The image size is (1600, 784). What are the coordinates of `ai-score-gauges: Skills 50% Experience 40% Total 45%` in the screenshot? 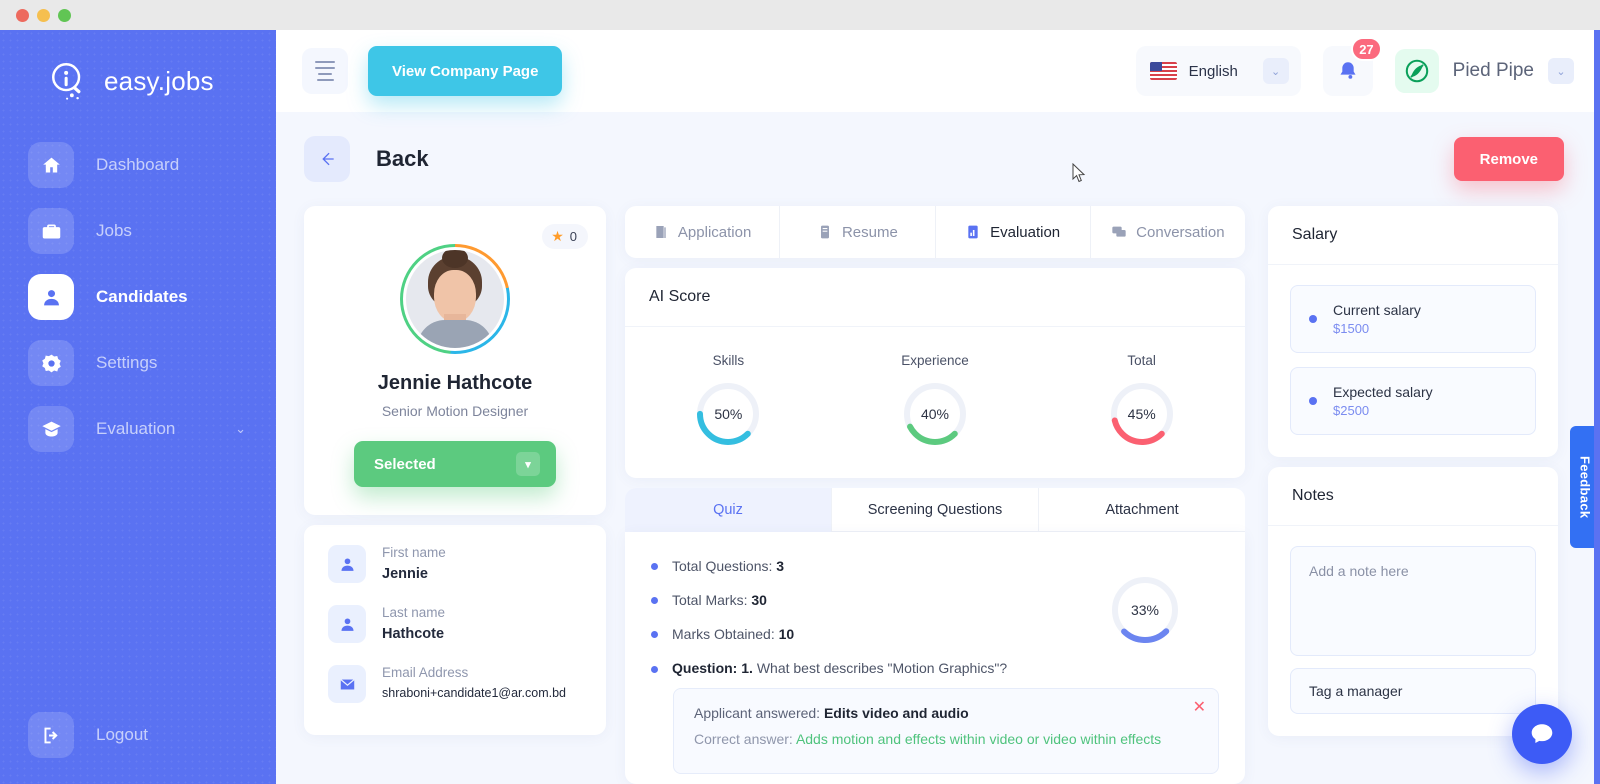 It's located at (935, 402).